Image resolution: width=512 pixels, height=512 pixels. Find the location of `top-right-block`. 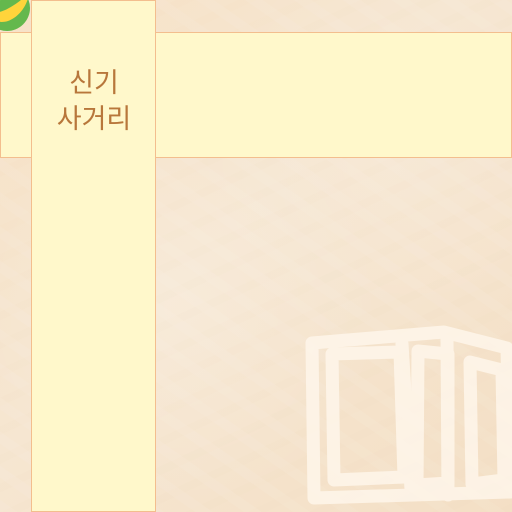

top-right-block is located at coordinates (334, 16).